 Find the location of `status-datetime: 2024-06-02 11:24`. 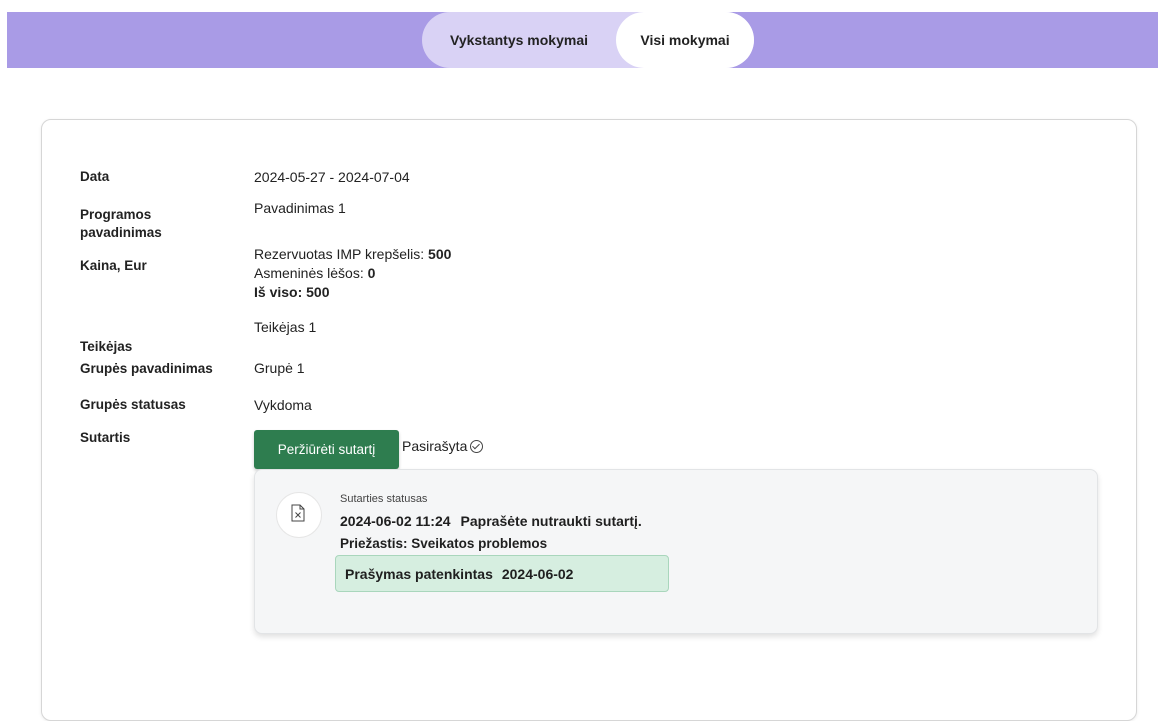

status-datetime: 2024-06-02 11:24 is located at coordinates (395, 521).